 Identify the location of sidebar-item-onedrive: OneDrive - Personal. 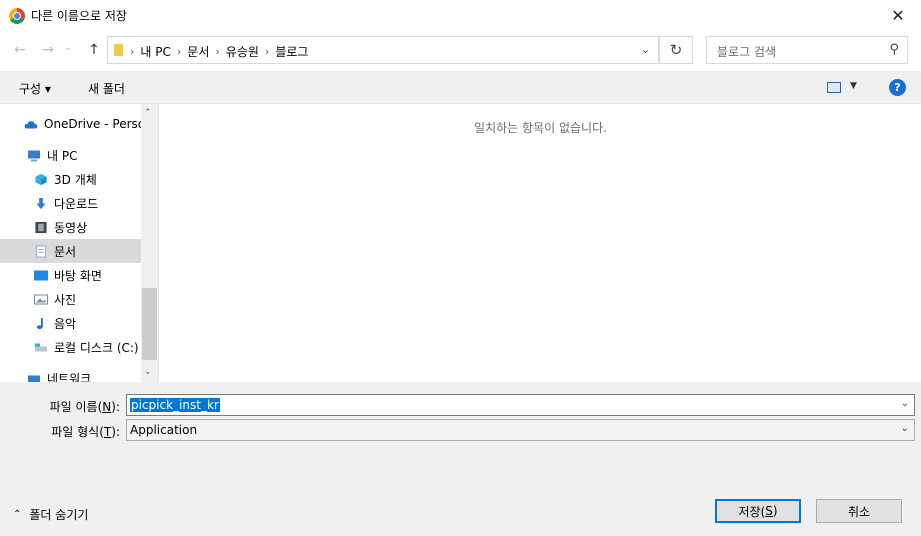
(70, 124).